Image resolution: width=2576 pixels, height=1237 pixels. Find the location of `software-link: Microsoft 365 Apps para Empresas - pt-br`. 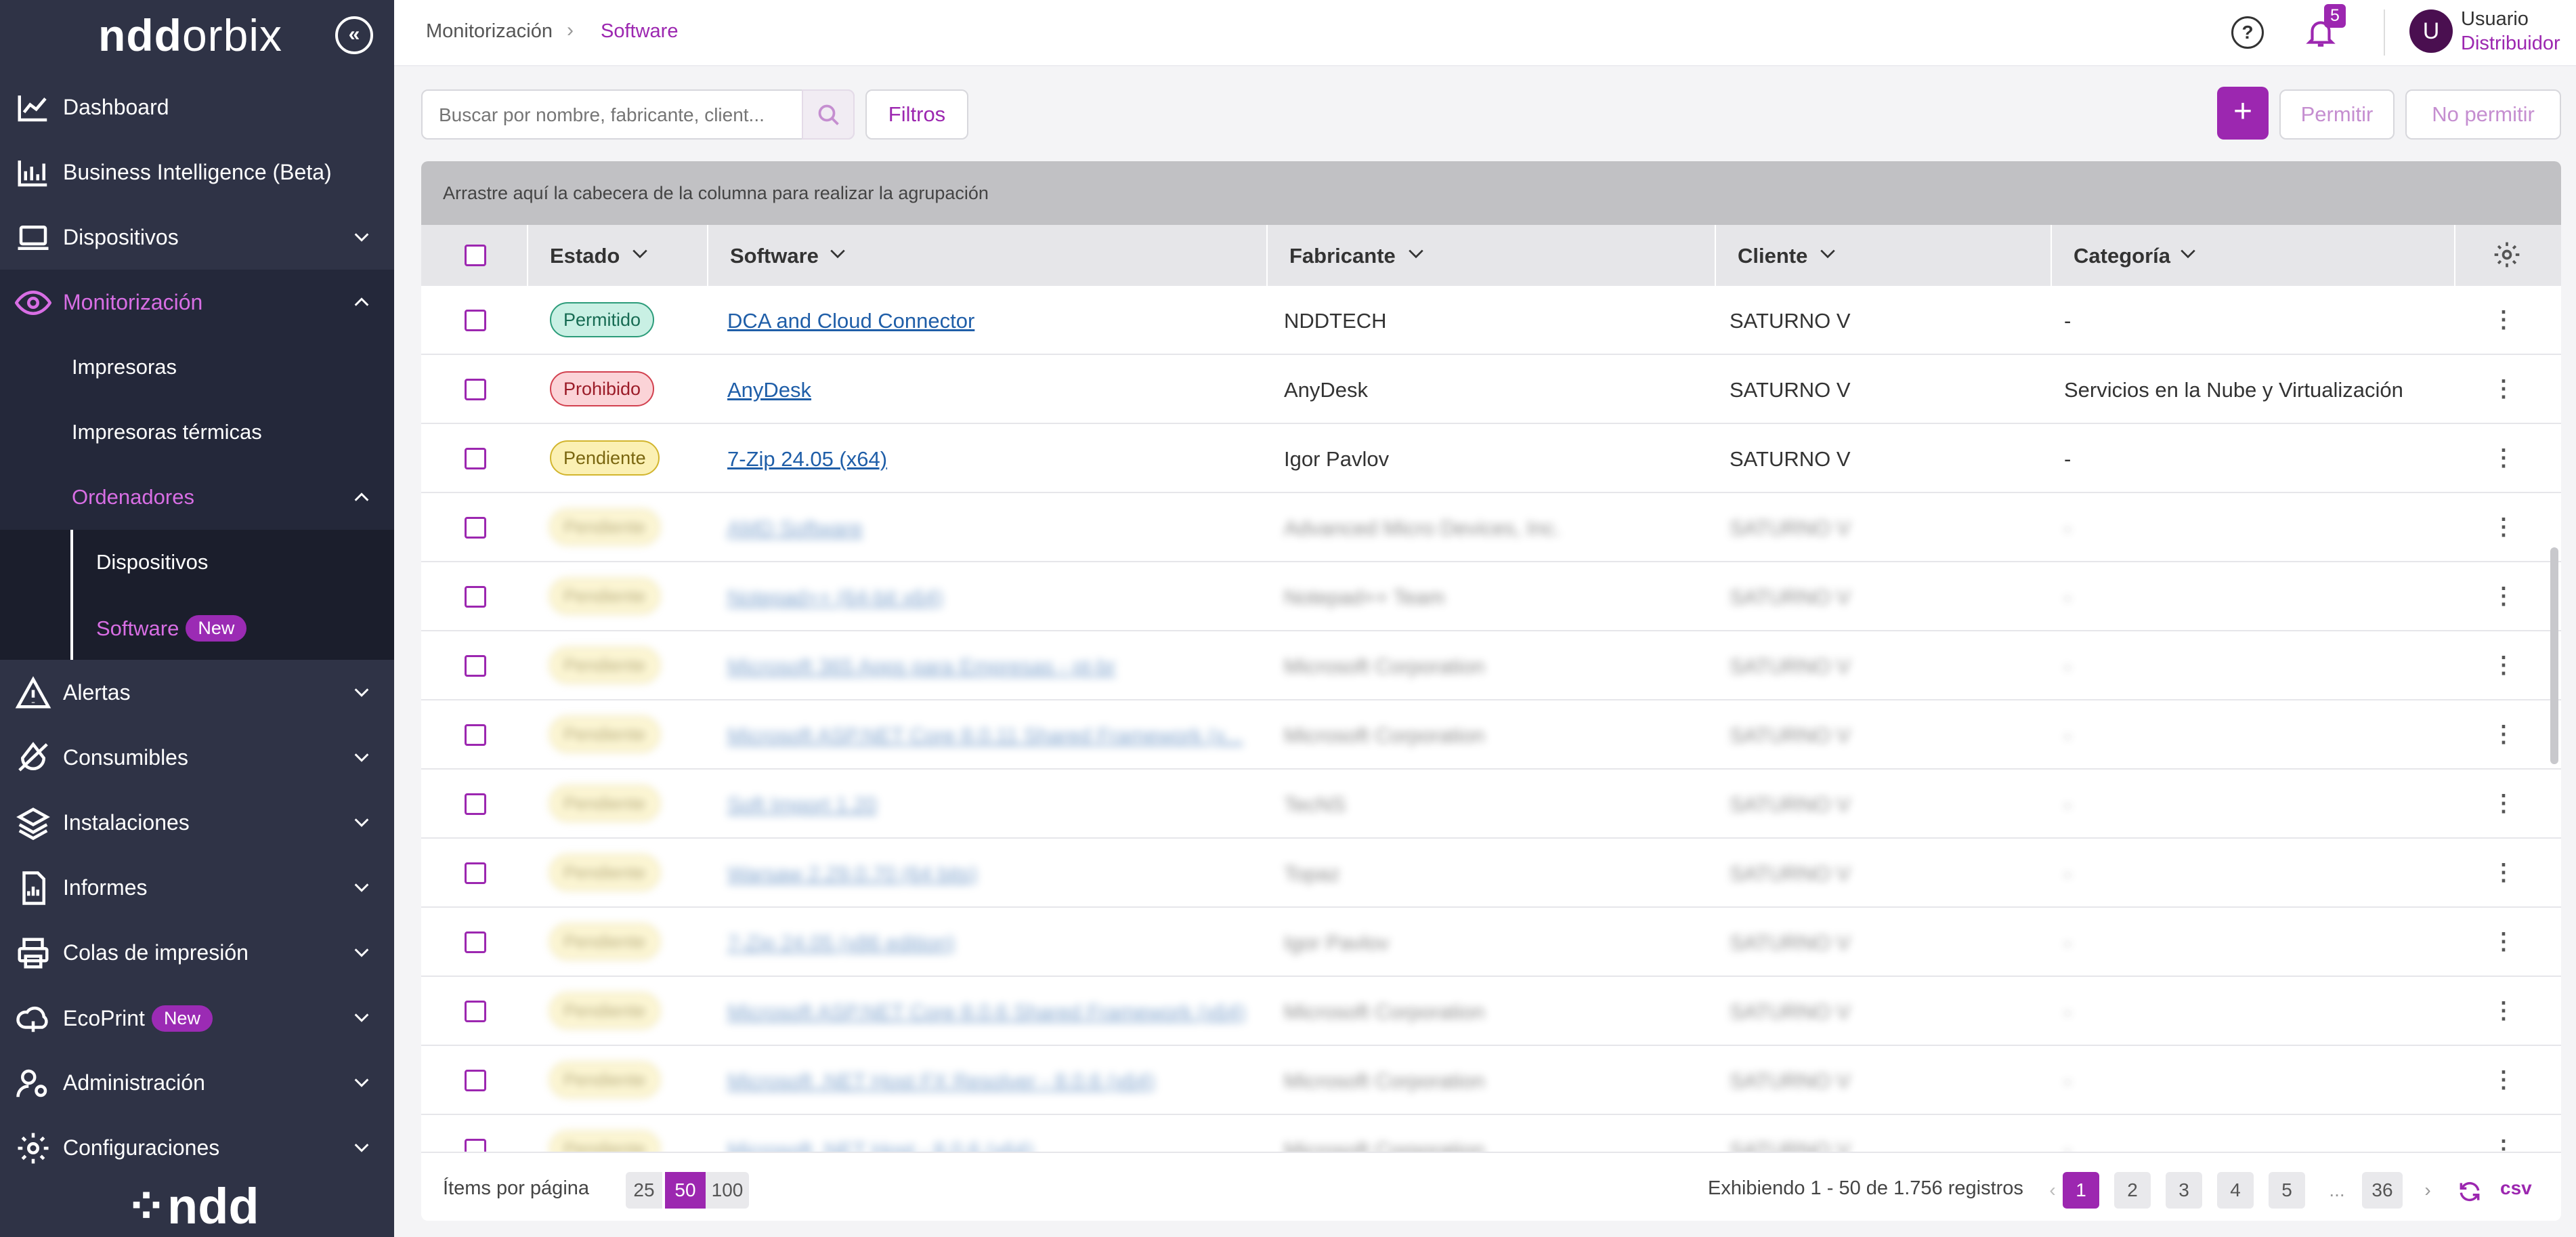

software-link: Microsoft 365 Apps para Empresas - pt-br is located at coordinates (921, 667).